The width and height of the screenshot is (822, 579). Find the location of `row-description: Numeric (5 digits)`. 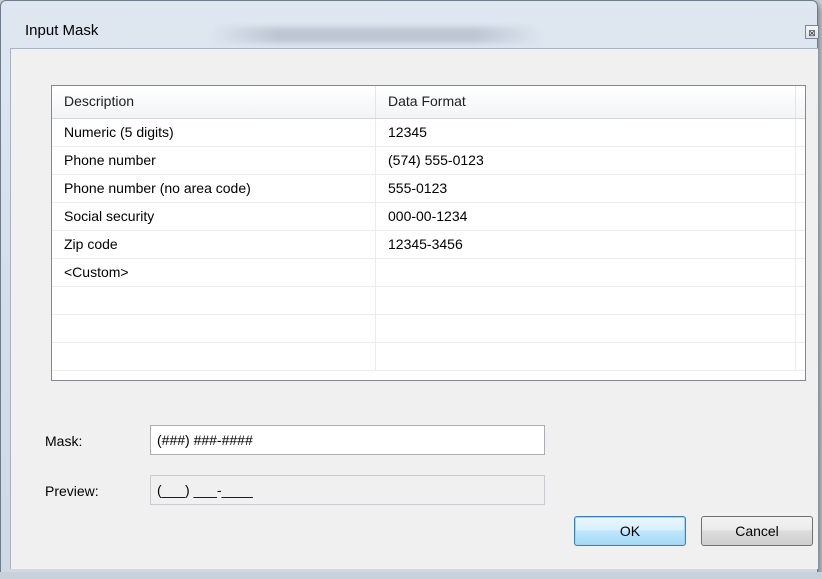

row-description: Numeric (5 digits) is located at coordinates (214, 132).